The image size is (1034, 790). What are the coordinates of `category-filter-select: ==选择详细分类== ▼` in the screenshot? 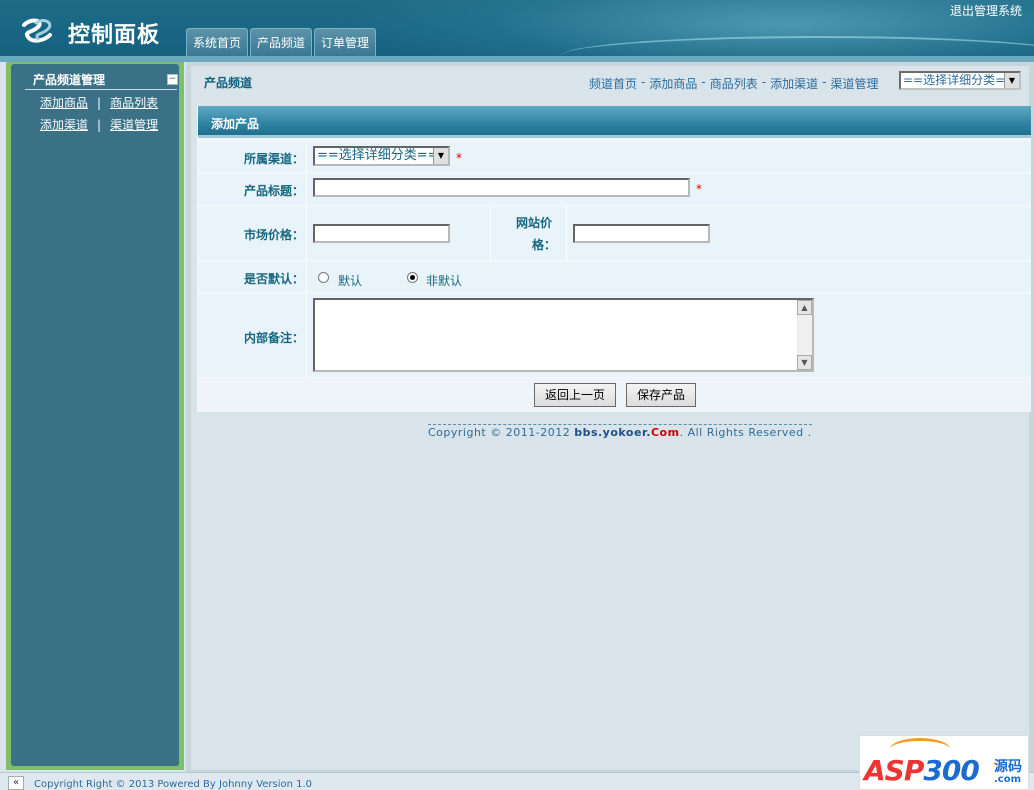 It's located at (960, 80).